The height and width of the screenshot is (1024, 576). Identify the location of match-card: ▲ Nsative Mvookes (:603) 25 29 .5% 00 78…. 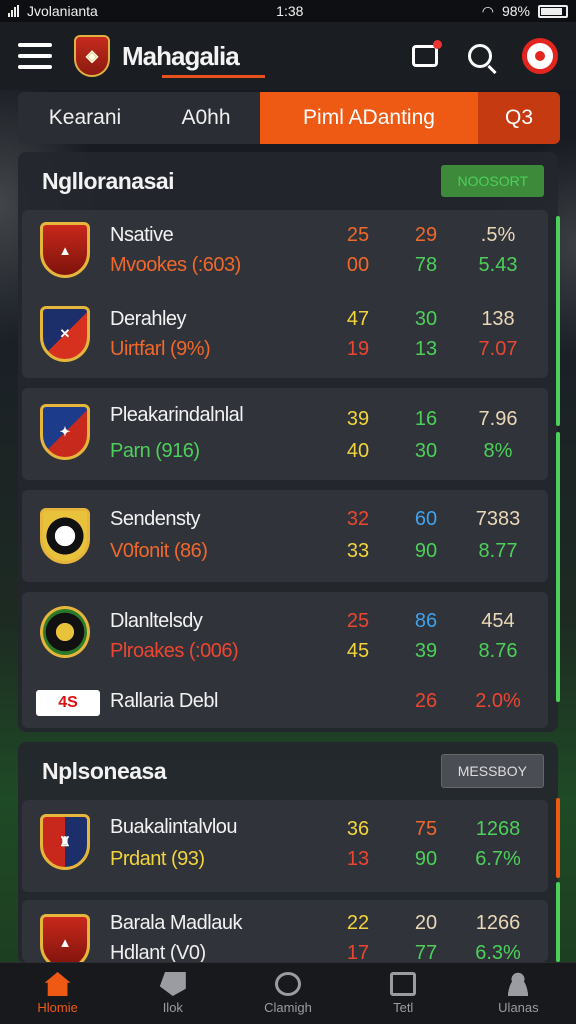
(285, 294).